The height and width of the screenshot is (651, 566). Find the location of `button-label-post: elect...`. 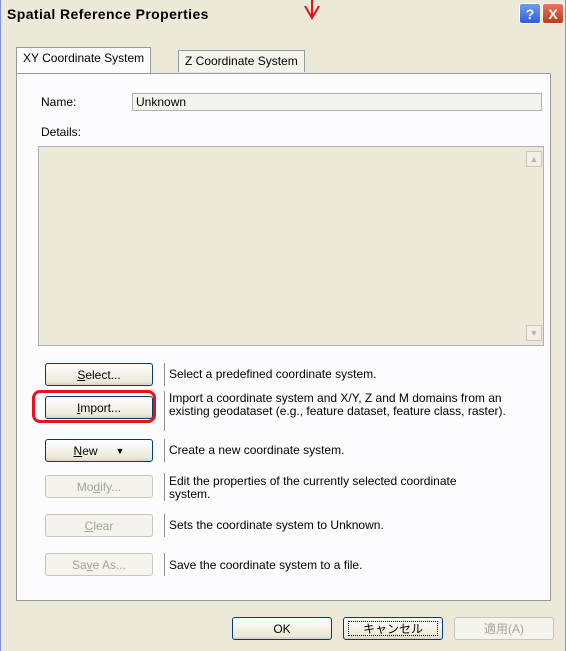

button-label-post: elect... is located at coordinates (103, 374).